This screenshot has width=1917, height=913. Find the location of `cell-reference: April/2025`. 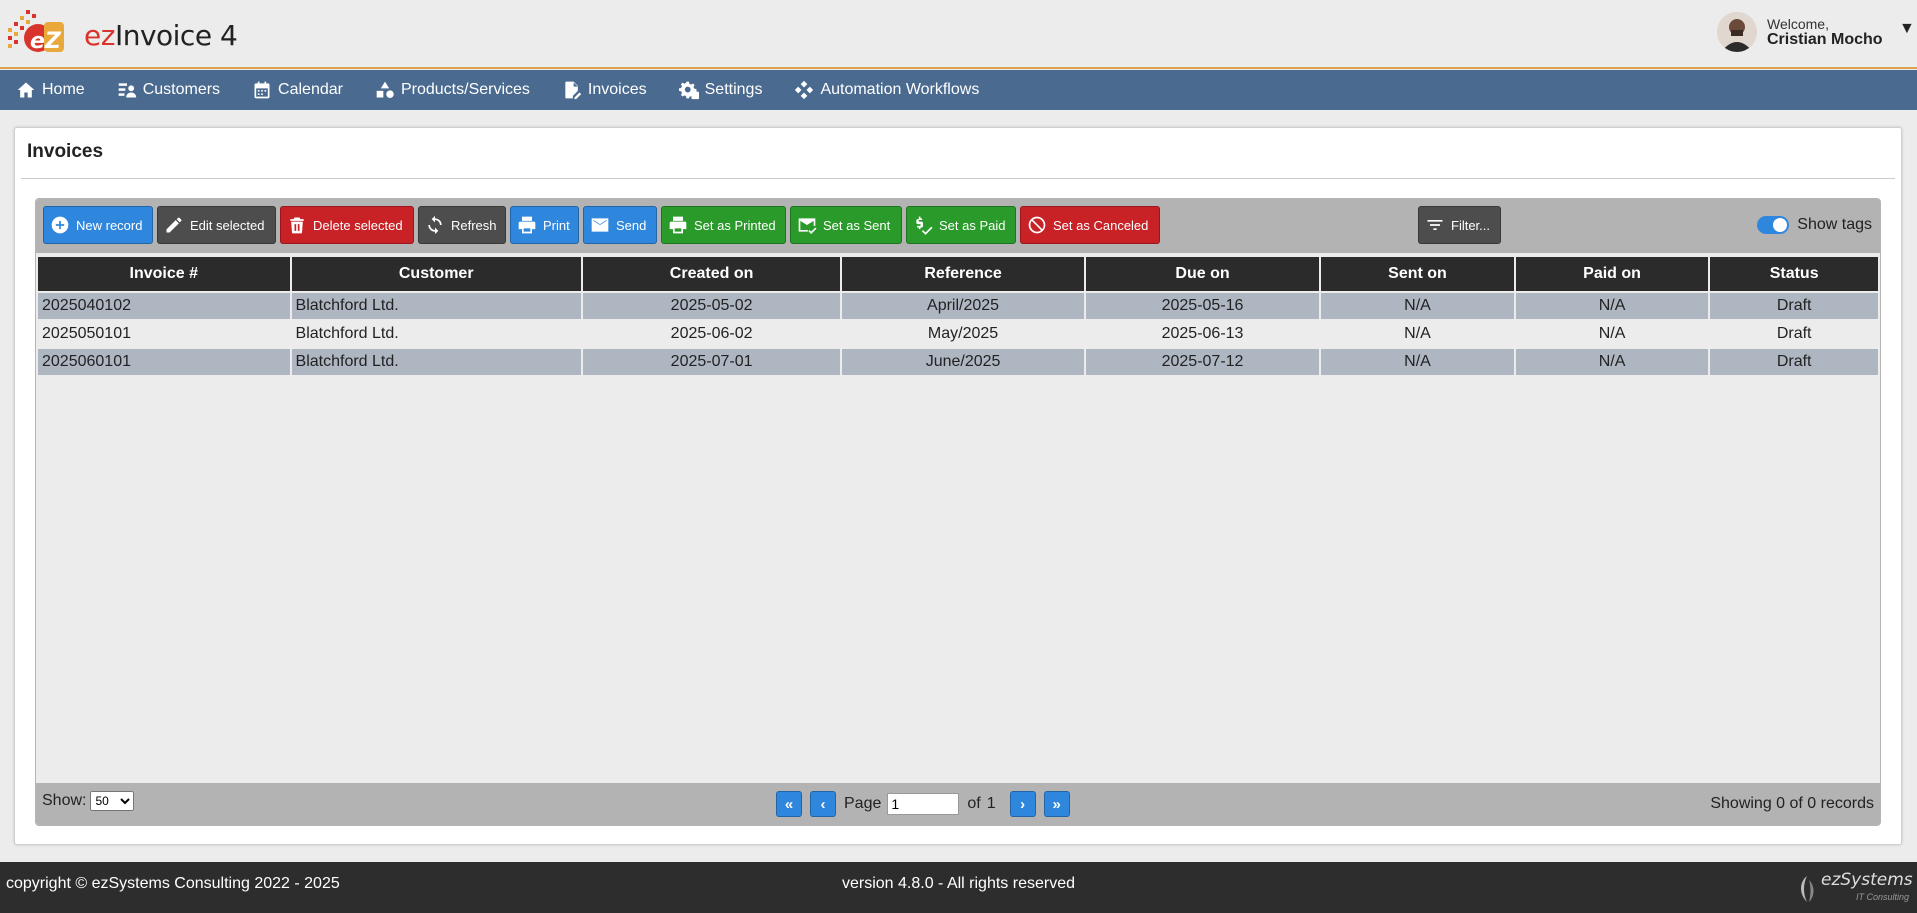

cell-reference: April/2025 is located at coordinates (963, 306).